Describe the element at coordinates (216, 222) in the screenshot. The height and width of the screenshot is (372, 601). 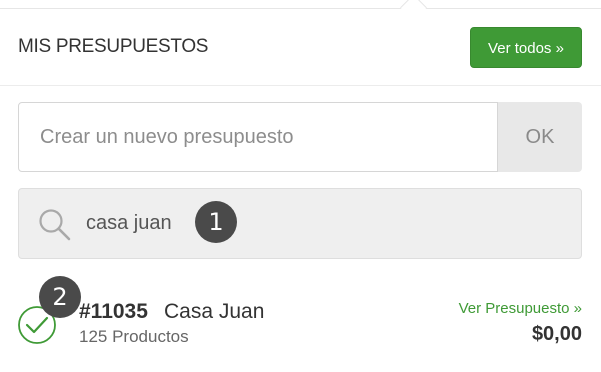
I see `step-badge-1: 1` at that location.